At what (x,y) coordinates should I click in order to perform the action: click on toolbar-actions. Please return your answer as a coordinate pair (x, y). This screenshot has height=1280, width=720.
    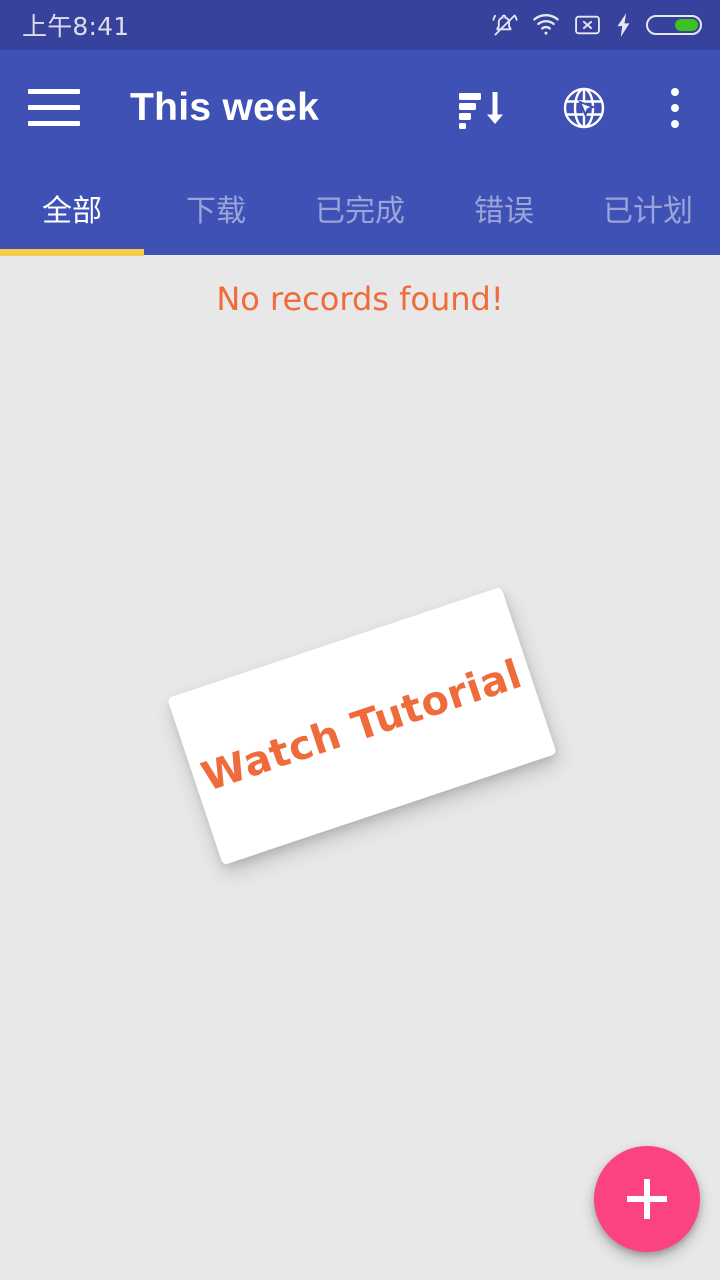
    Looking at the image, I should click on (576, 108).